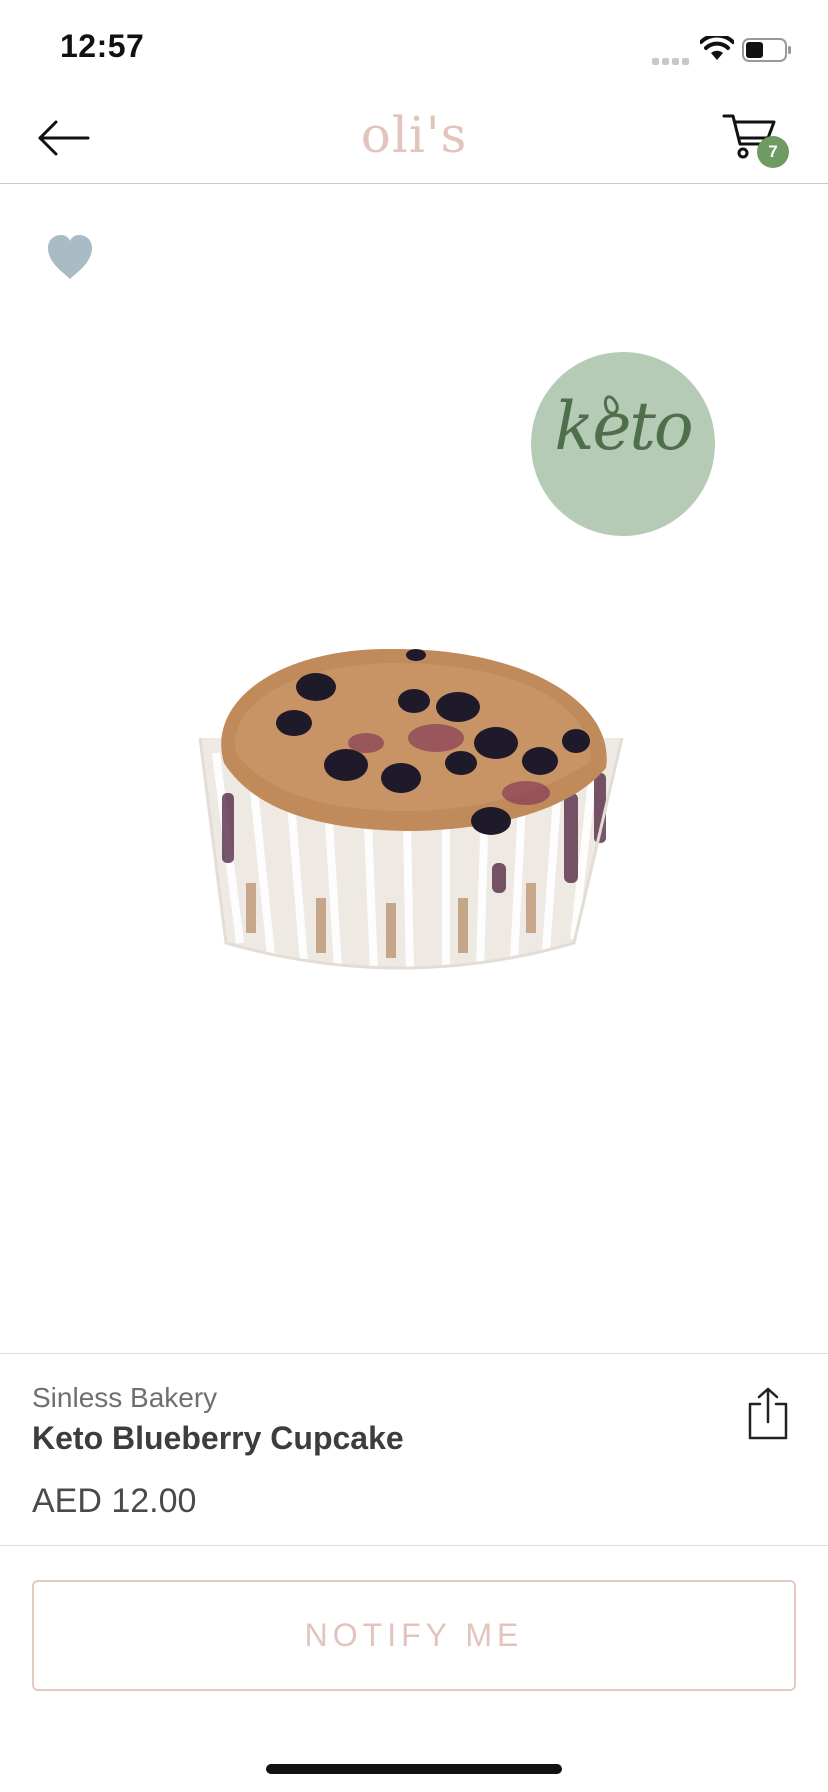 The height and width of the screenshot is (1792, 828). Describe the element at coordinates (102, 46) in the screenshot. I see `status-time: 12:57` at that location.